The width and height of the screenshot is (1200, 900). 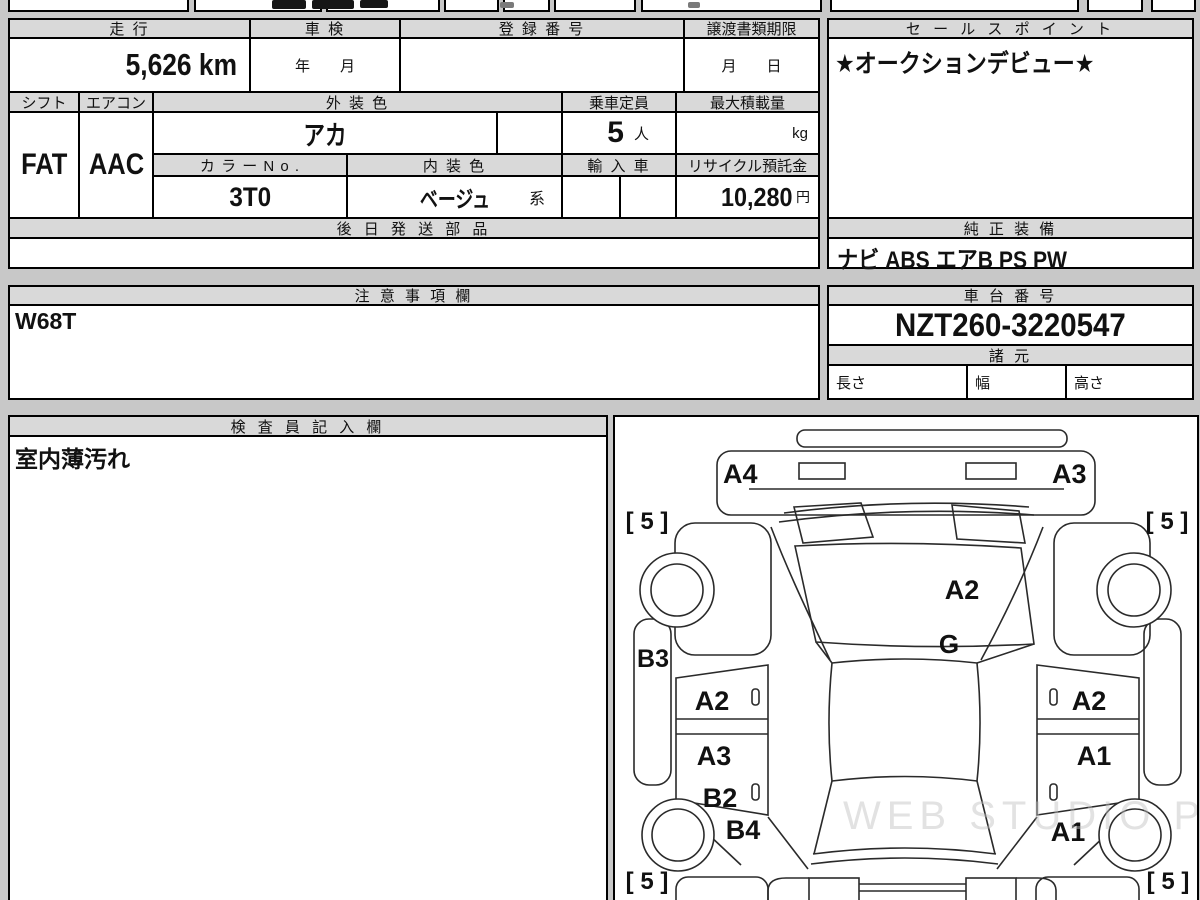 I want to click on max-load-value: kg, so click(x=747, y=133).